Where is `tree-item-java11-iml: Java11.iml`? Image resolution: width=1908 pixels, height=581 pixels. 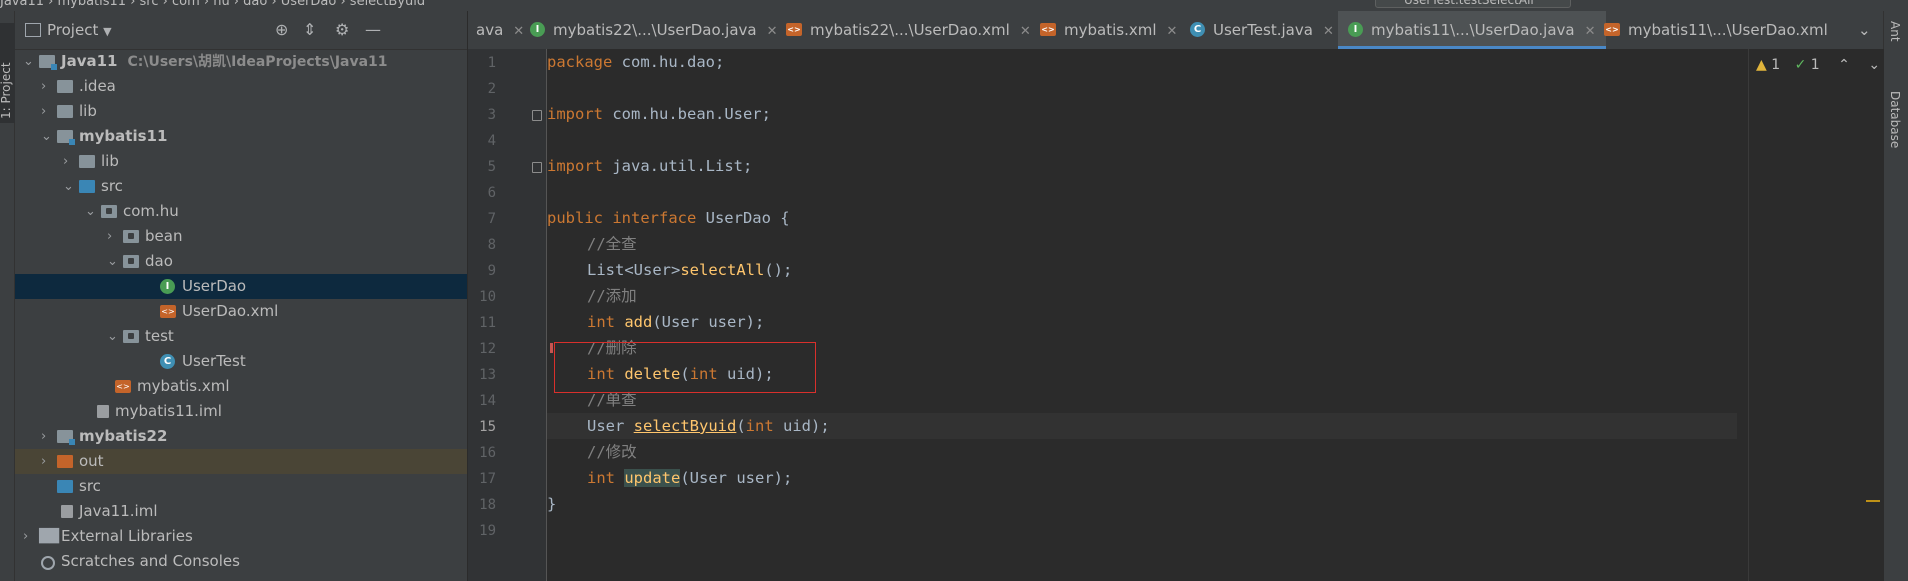
tree-item-java11-iml: Java11.iml is located at coordinates (241, 511).